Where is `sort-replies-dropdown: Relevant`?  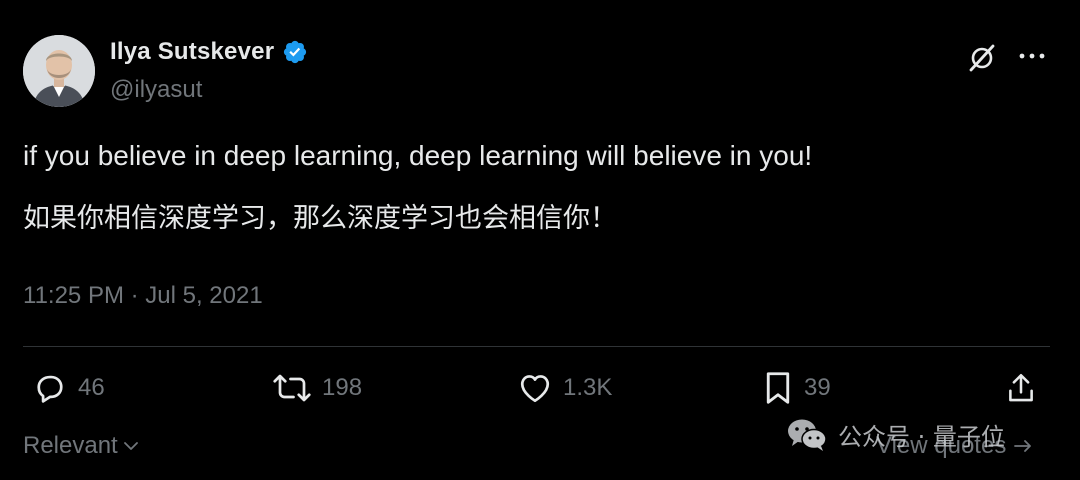 sort-replies-dropdown: Relevant is located at coordinates (81, 446).